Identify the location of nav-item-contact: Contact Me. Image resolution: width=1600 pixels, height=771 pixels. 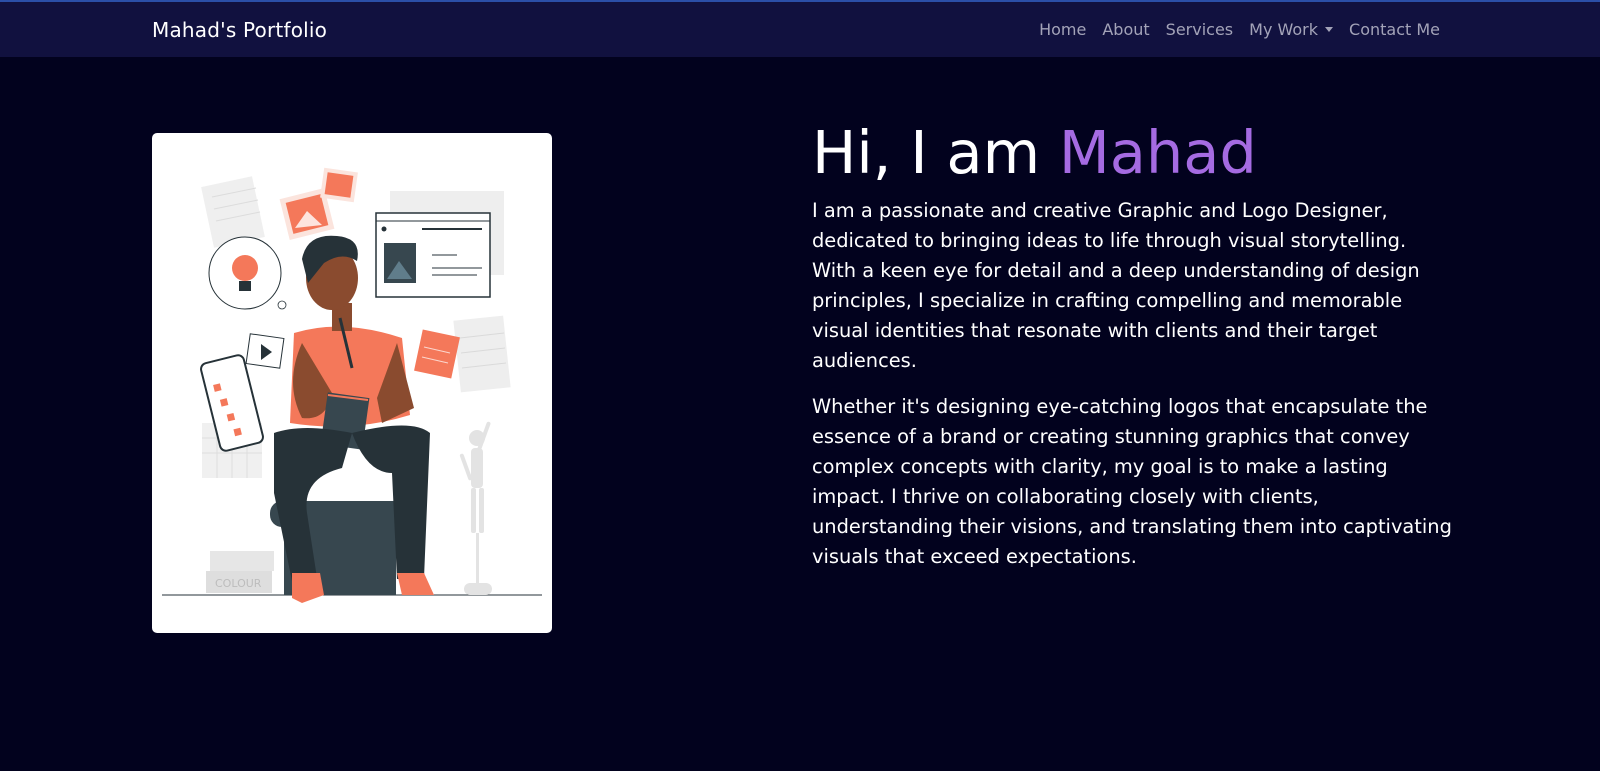
(1394, 29).